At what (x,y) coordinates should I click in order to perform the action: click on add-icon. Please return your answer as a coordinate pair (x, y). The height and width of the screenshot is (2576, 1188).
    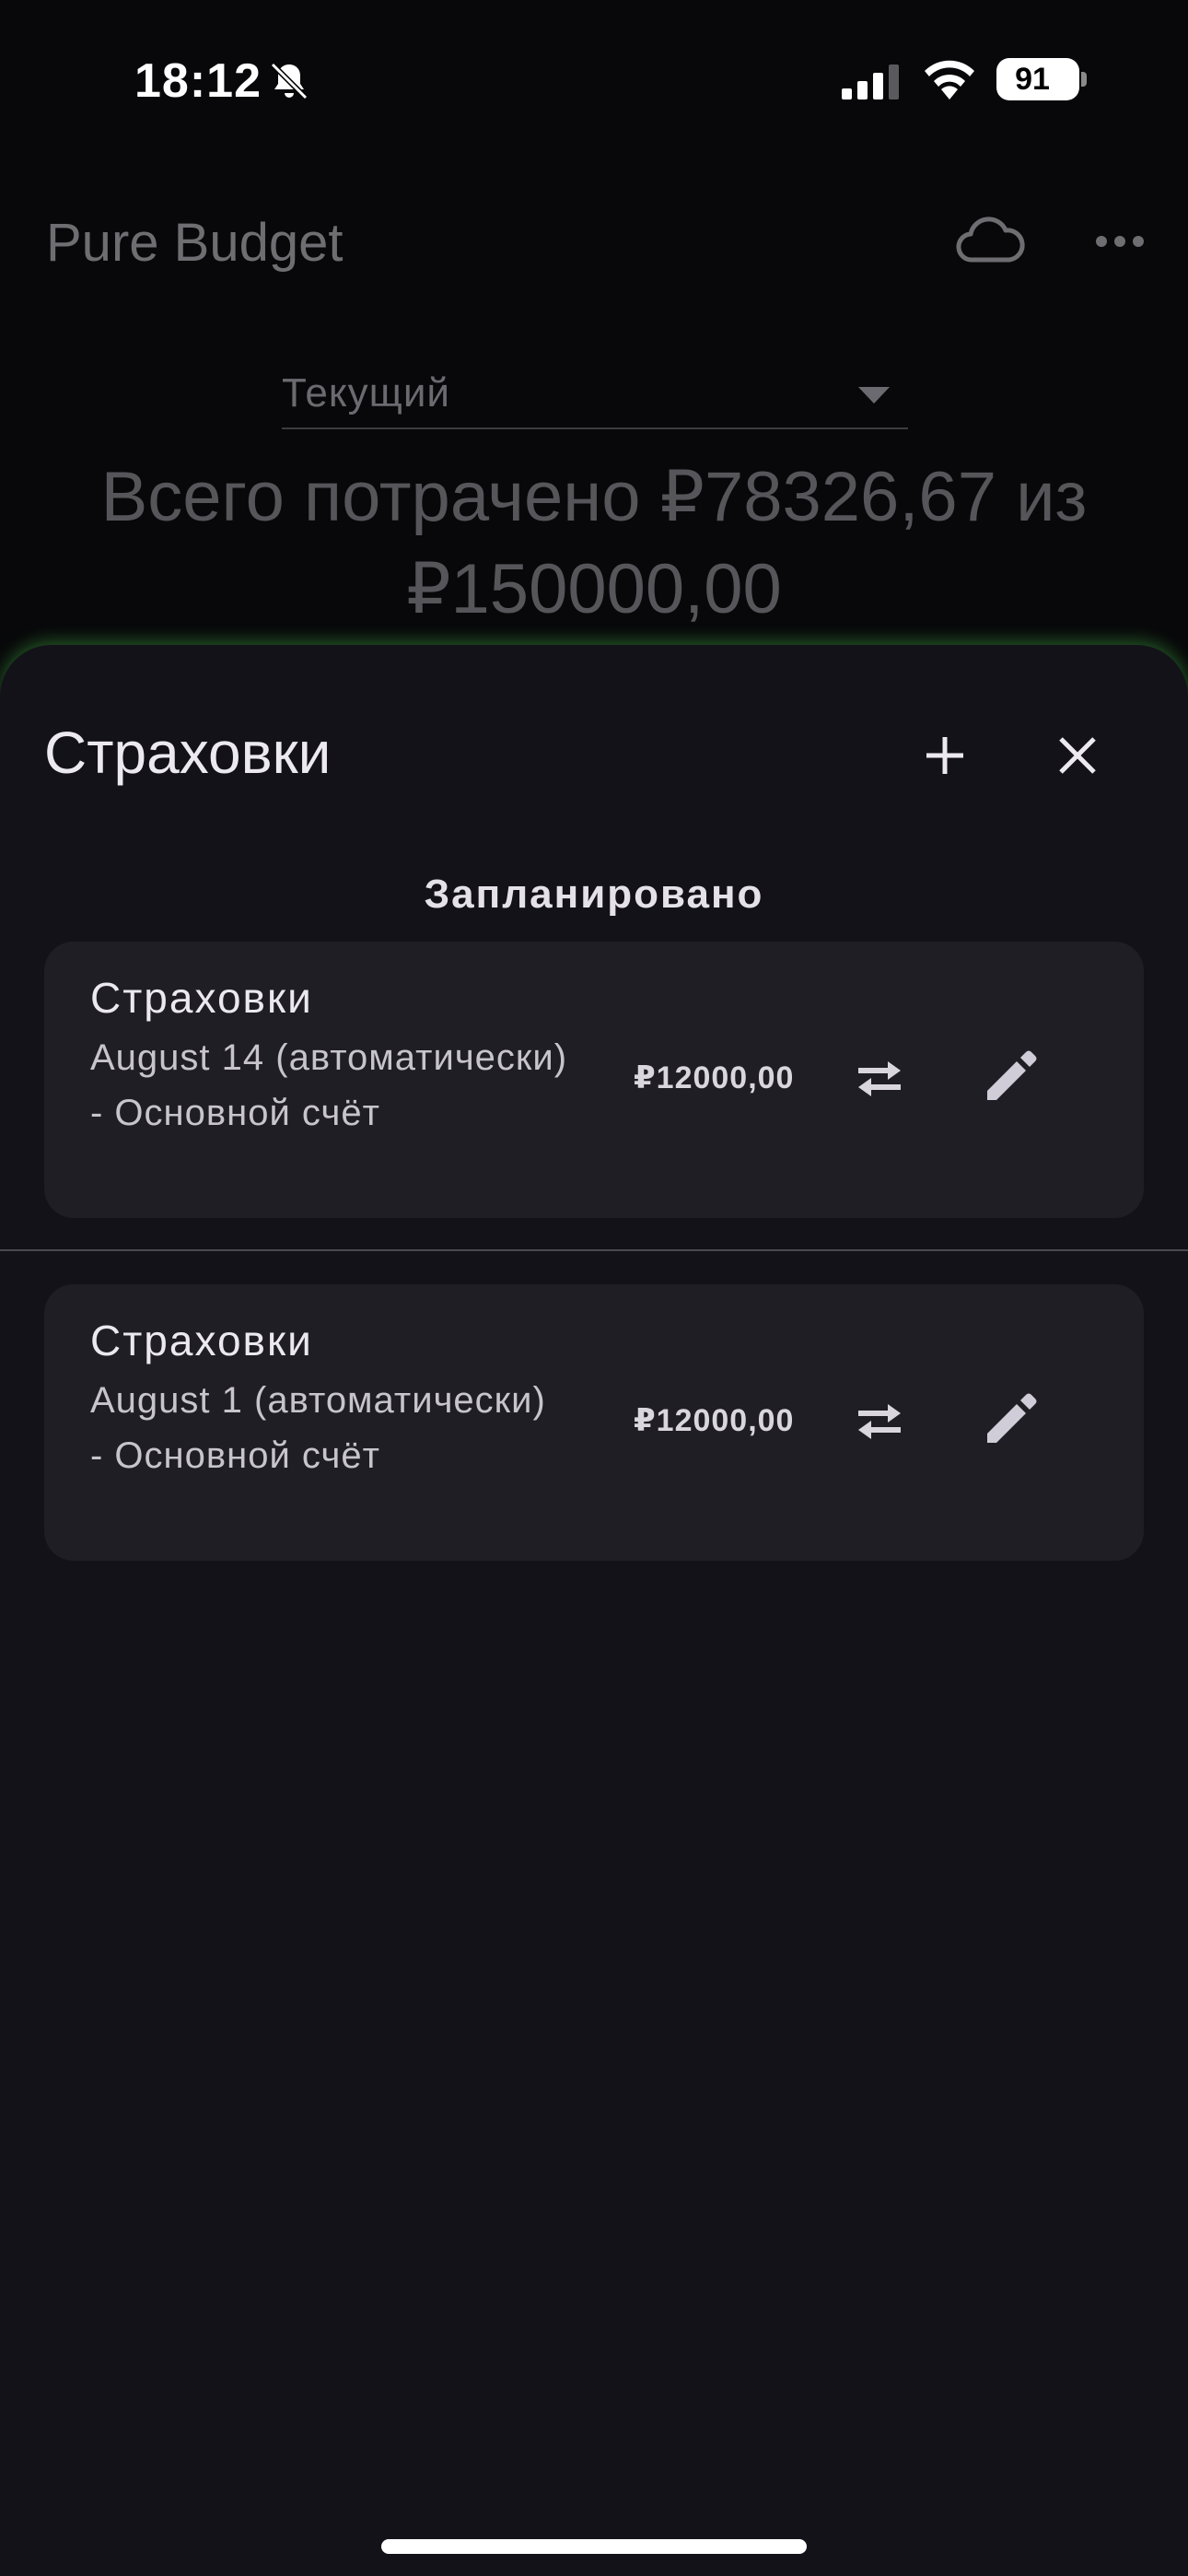
    Looking at the image, I should click on (945, 755).